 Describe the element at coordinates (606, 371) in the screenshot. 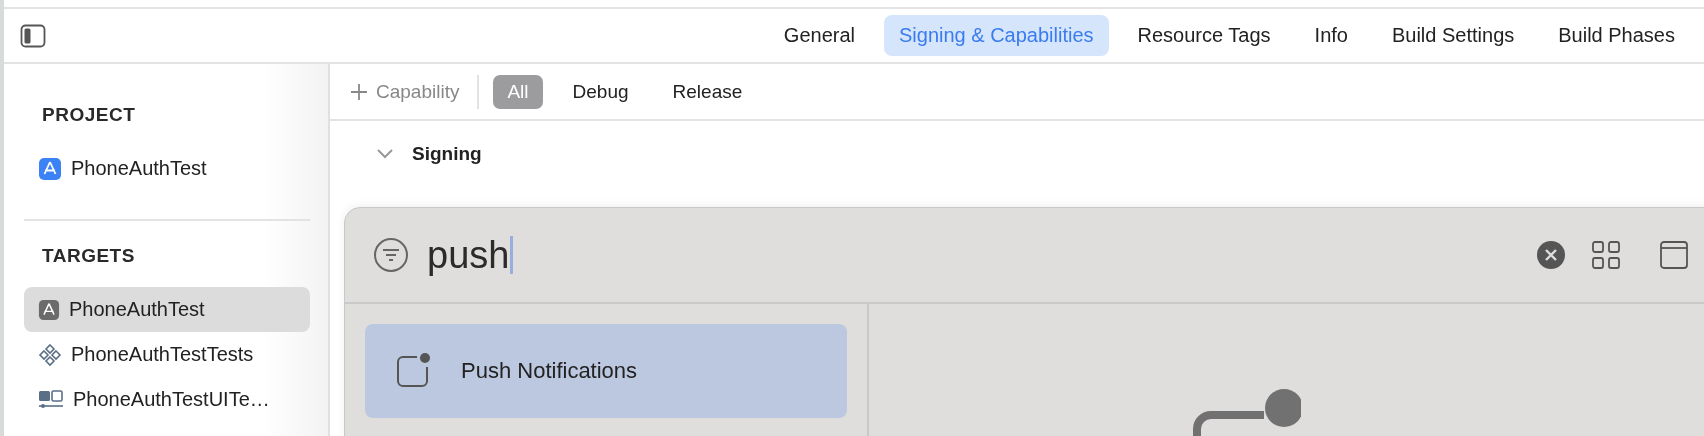

I see `capability-item: Push Notifications` at that location.